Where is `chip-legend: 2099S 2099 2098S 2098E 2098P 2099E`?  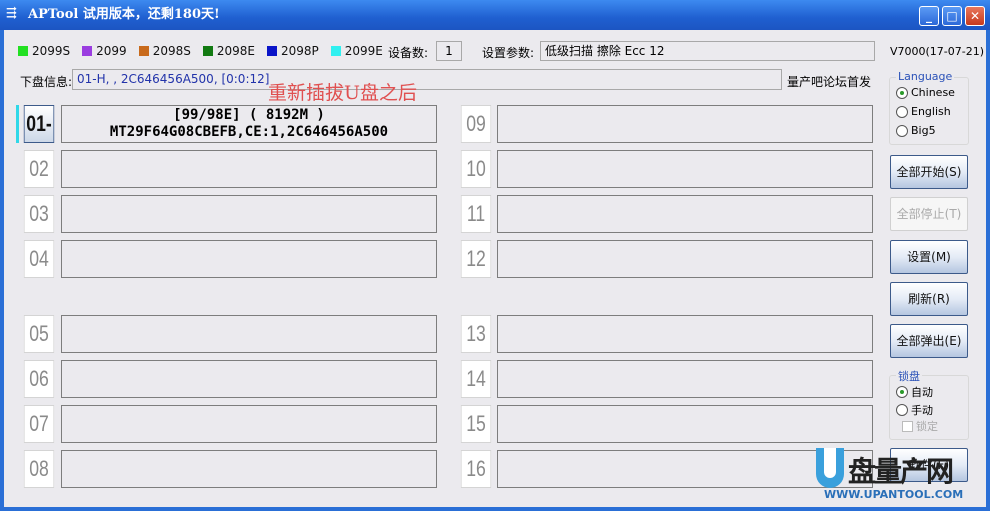 chip-legend: 2099S 2099 2098S 2098E 2098P 2099E is located at coordinates (200, 51).